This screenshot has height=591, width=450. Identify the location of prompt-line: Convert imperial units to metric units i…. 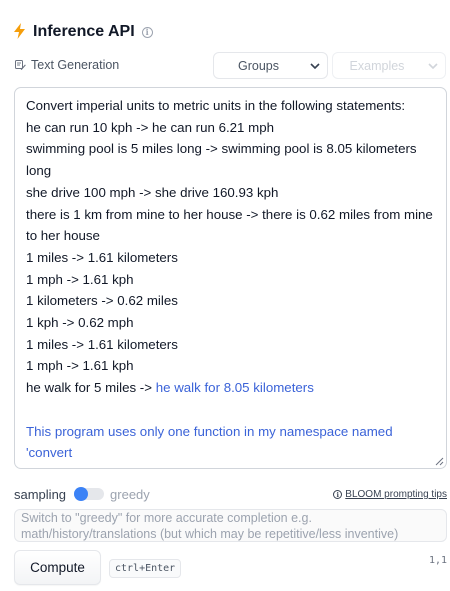
(216, 105).